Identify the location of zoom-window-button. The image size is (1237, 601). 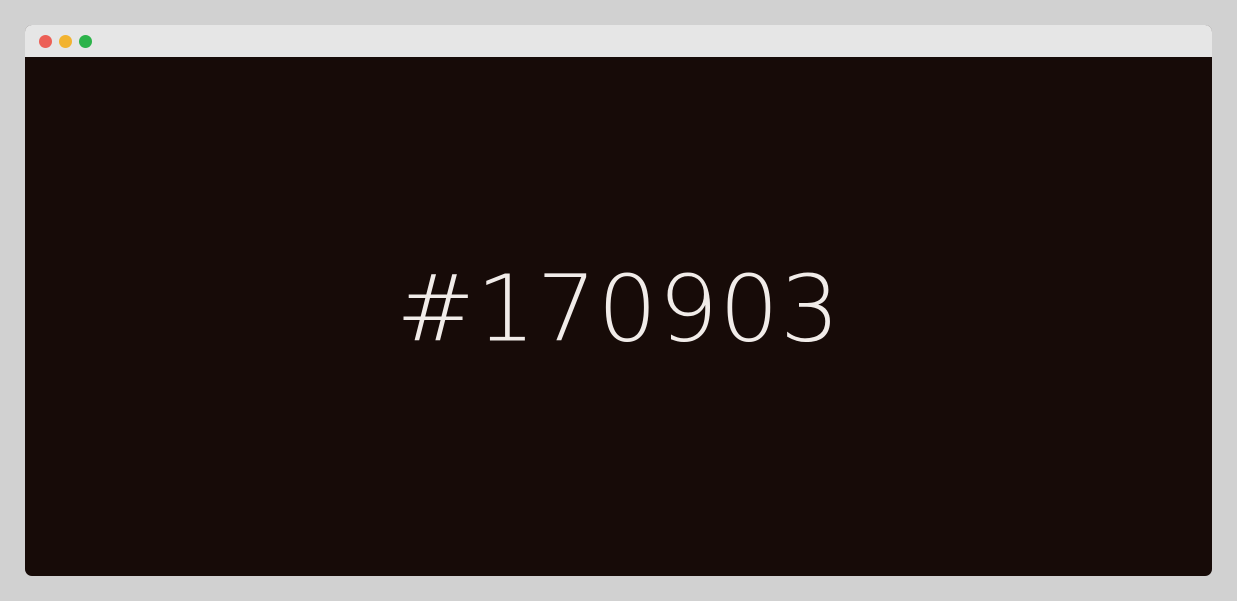
(85, 41).